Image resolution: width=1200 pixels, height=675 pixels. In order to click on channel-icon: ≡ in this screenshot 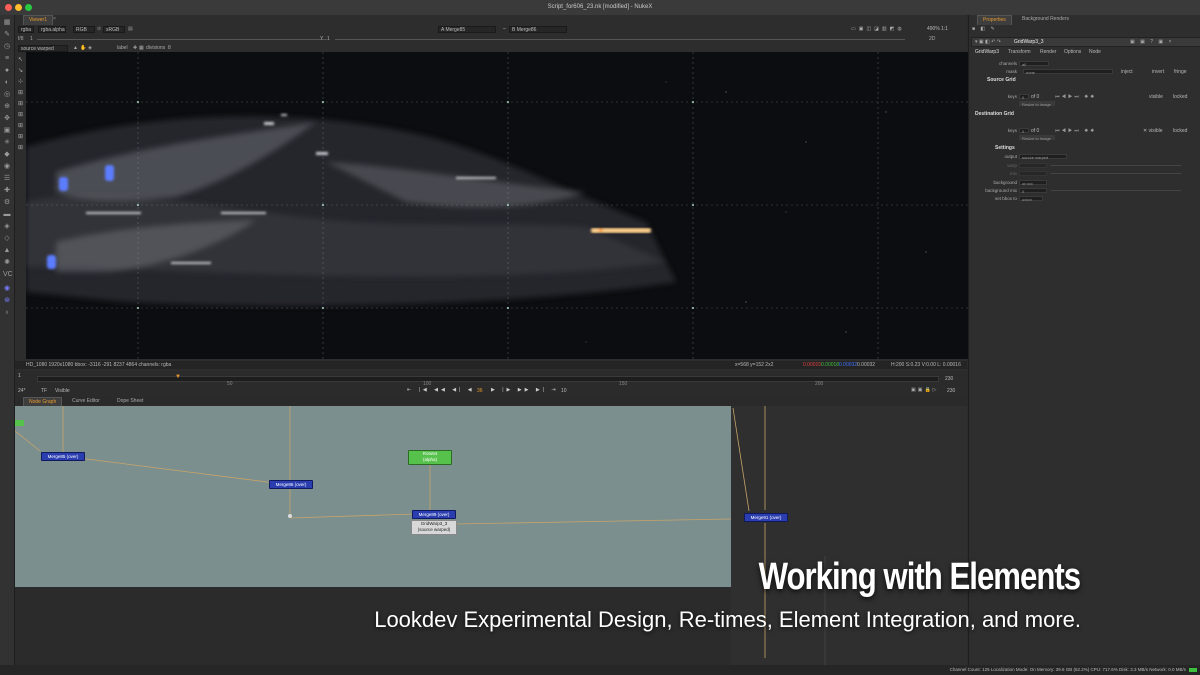, I will do `click(7, 58)`.